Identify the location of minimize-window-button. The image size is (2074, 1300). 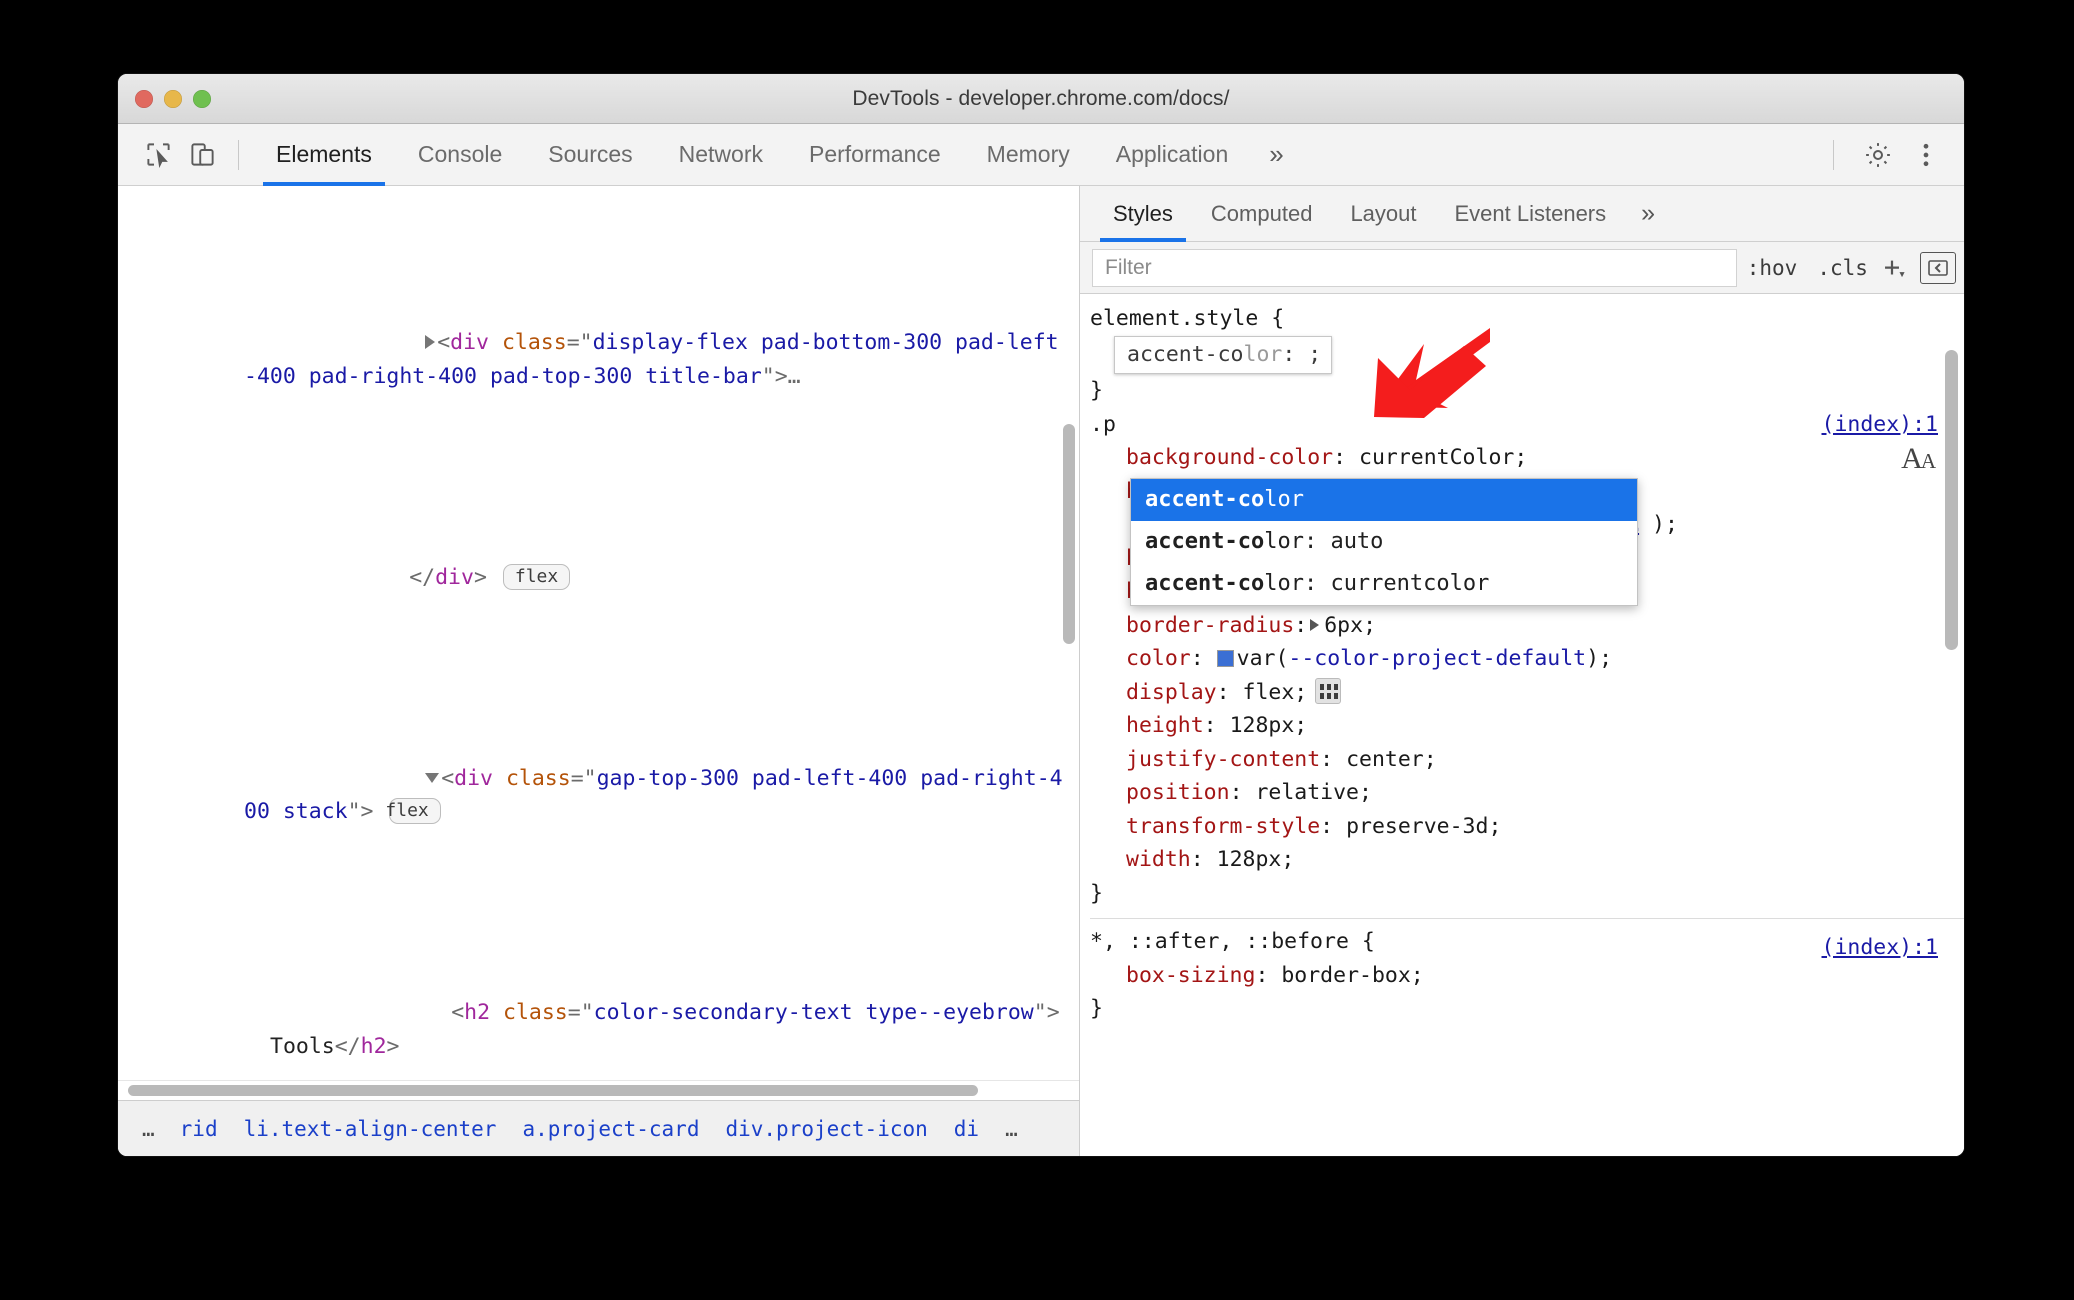
(173, 98).